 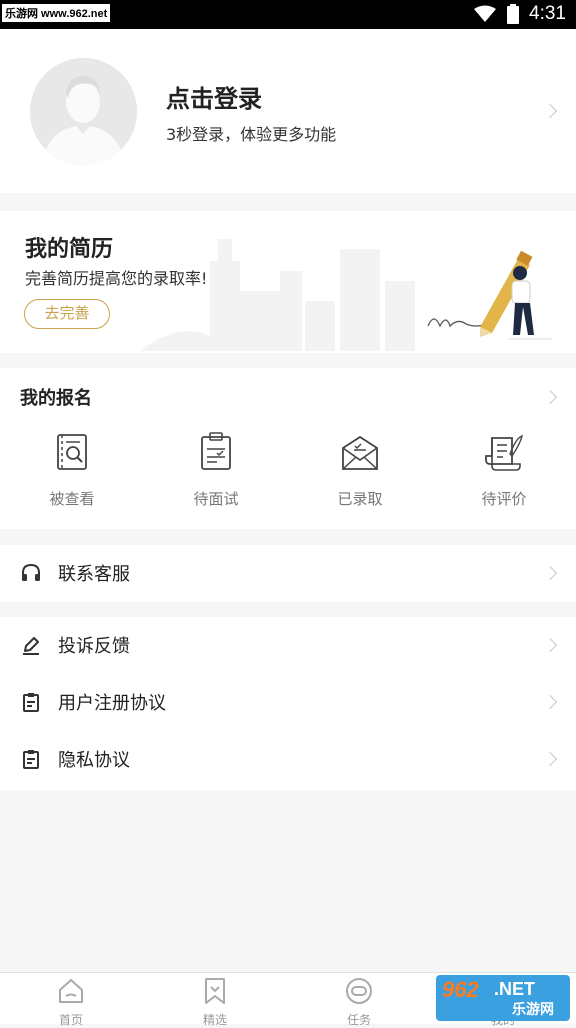 I want to click on customer-service-label: 联系客服, so click(x=94, y=574).